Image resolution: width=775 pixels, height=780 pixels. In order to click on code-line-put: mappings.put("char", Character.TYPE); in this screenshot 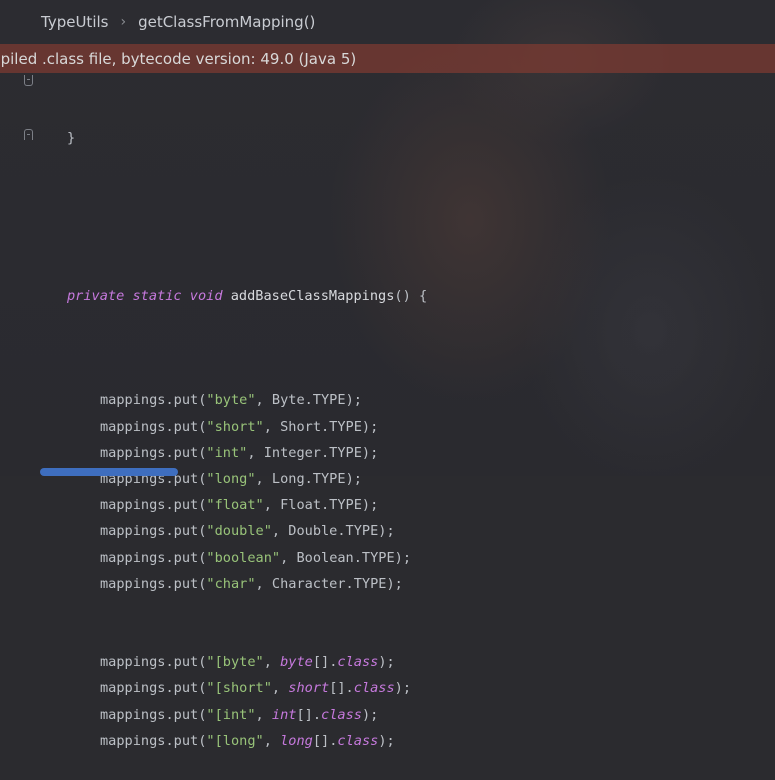, I will do `click(387, 584)`.